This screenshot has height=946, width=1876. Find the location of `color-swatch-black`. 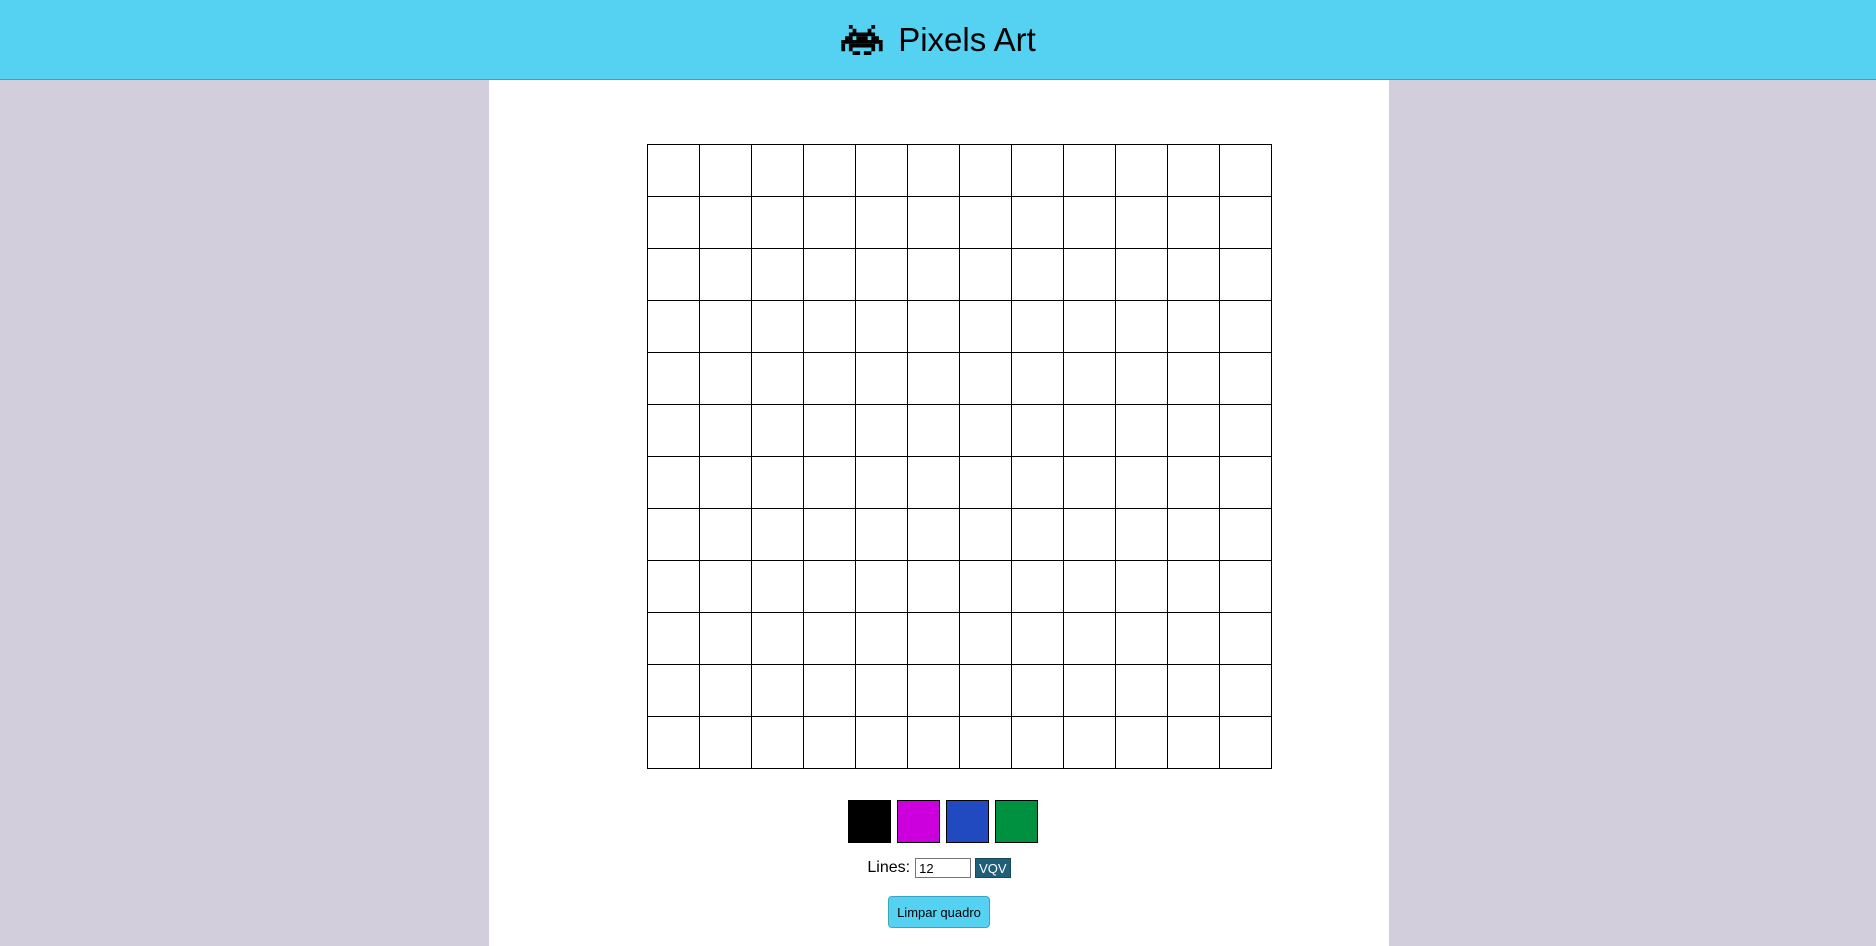

color-swatch-black is located at coordinates (869, 821).